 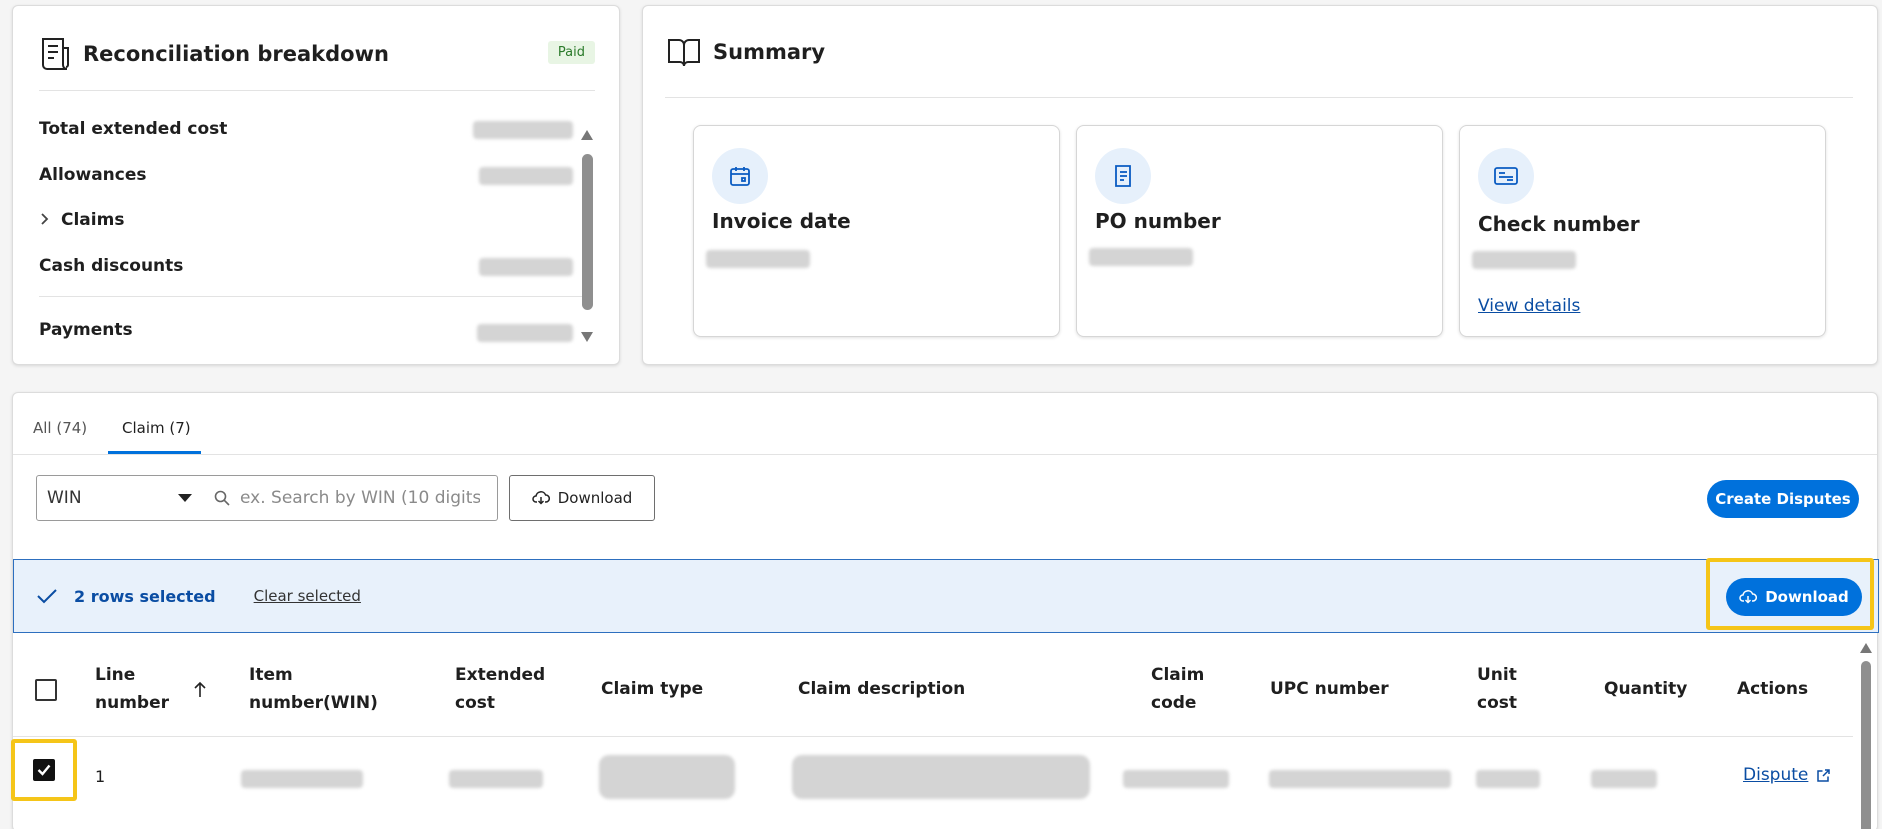 What do you see at coordinates (1524, 260) in the screenshot?
I see `check-number-value` at bounding box center [1524, 260].